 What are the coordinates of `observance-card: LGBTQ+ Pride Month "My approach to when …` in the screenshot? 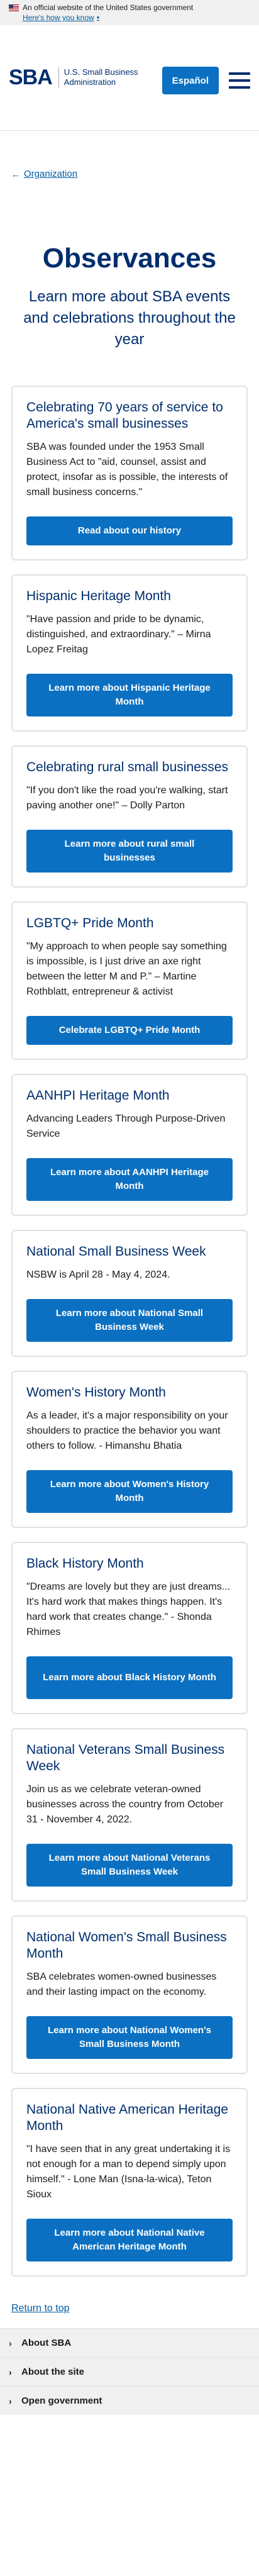 It's located at (129, 980).